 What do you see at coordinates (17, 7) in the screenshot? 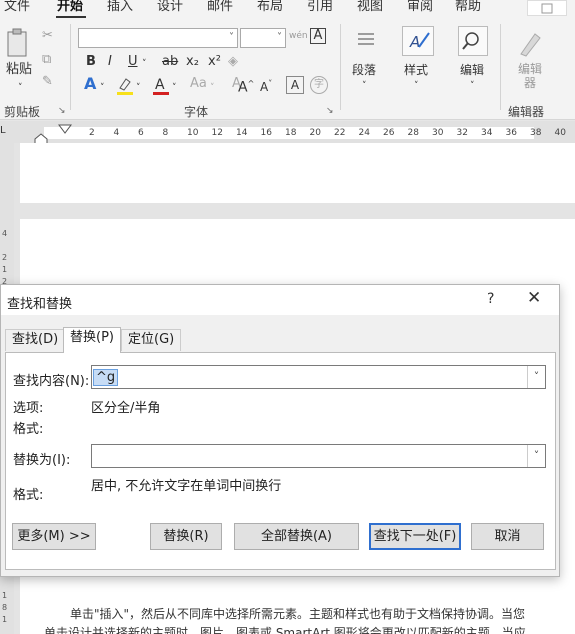
I see `menu-file: 文件` at bounding box center [17, 7].